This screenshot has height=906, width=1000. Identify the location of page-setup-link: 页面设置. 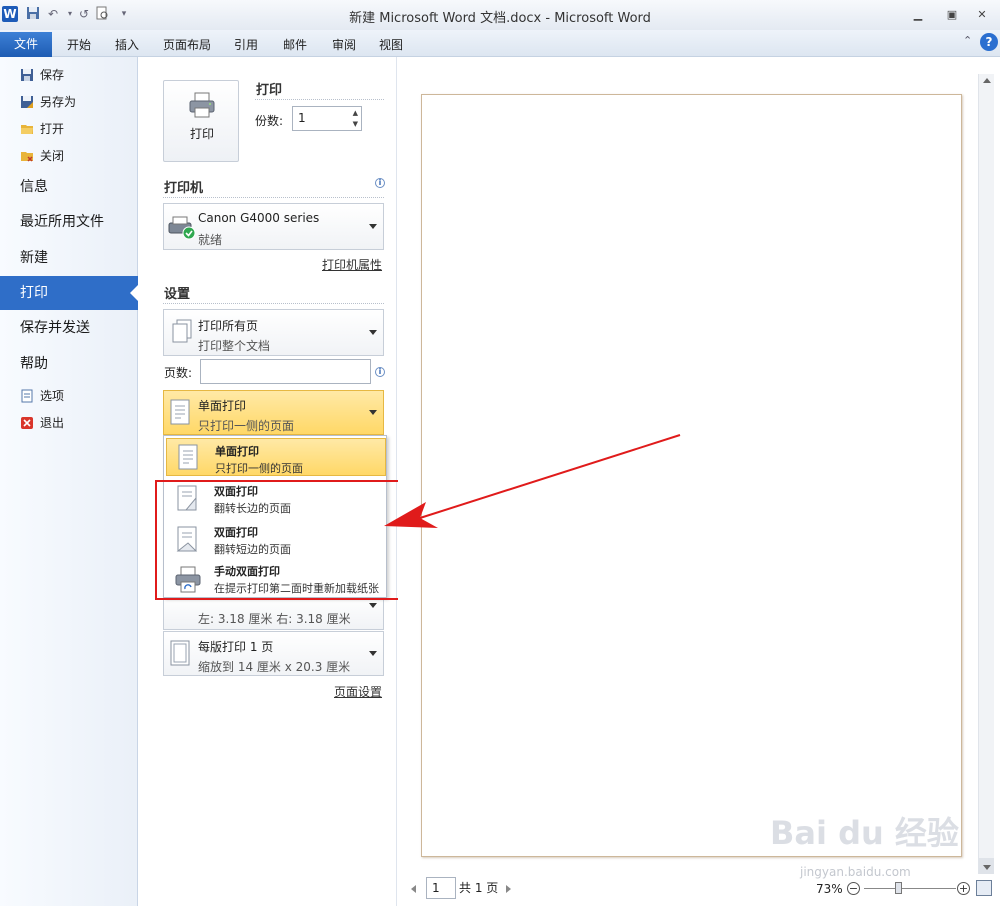
(358, 691).